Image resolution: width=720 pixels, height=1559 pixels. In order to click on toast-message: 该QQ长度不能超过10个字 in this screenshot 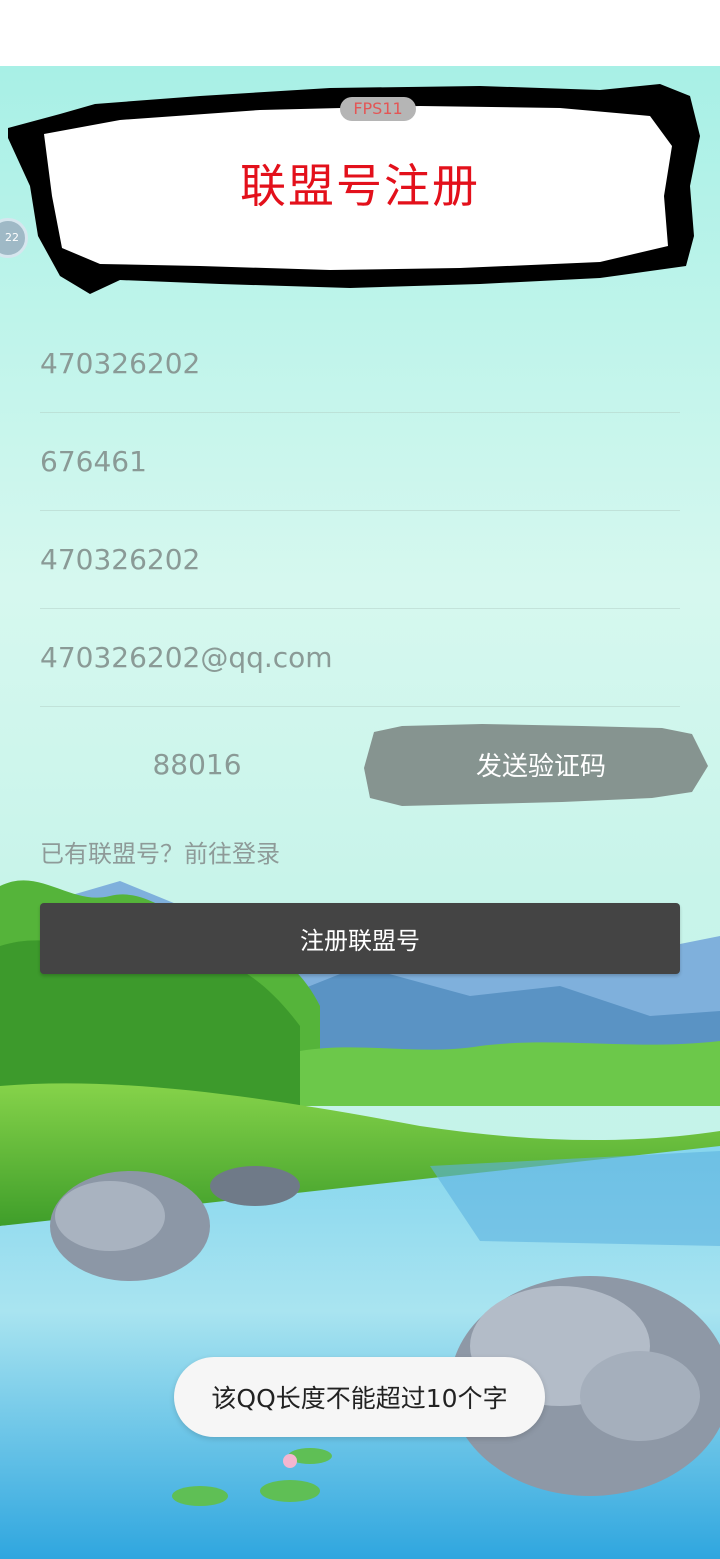, I will do `click(359, 1397)`.